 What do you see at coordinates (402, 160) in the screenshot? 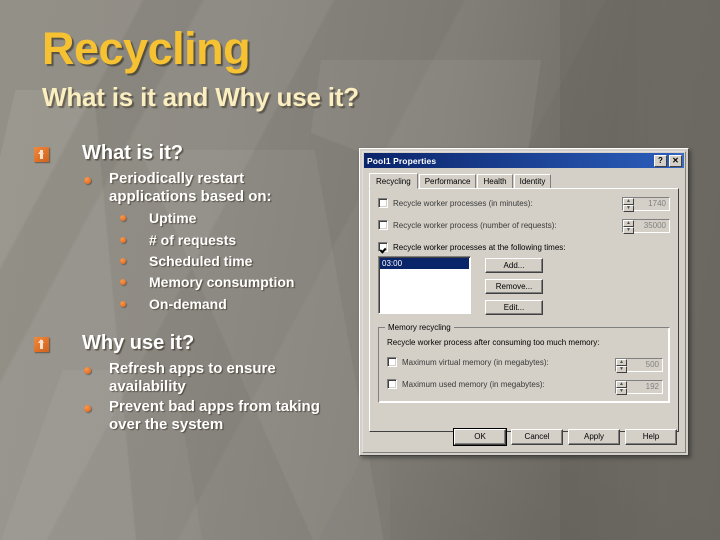
I see `dialog-title: Pool1 Properties` at bounding box center [402, 160].